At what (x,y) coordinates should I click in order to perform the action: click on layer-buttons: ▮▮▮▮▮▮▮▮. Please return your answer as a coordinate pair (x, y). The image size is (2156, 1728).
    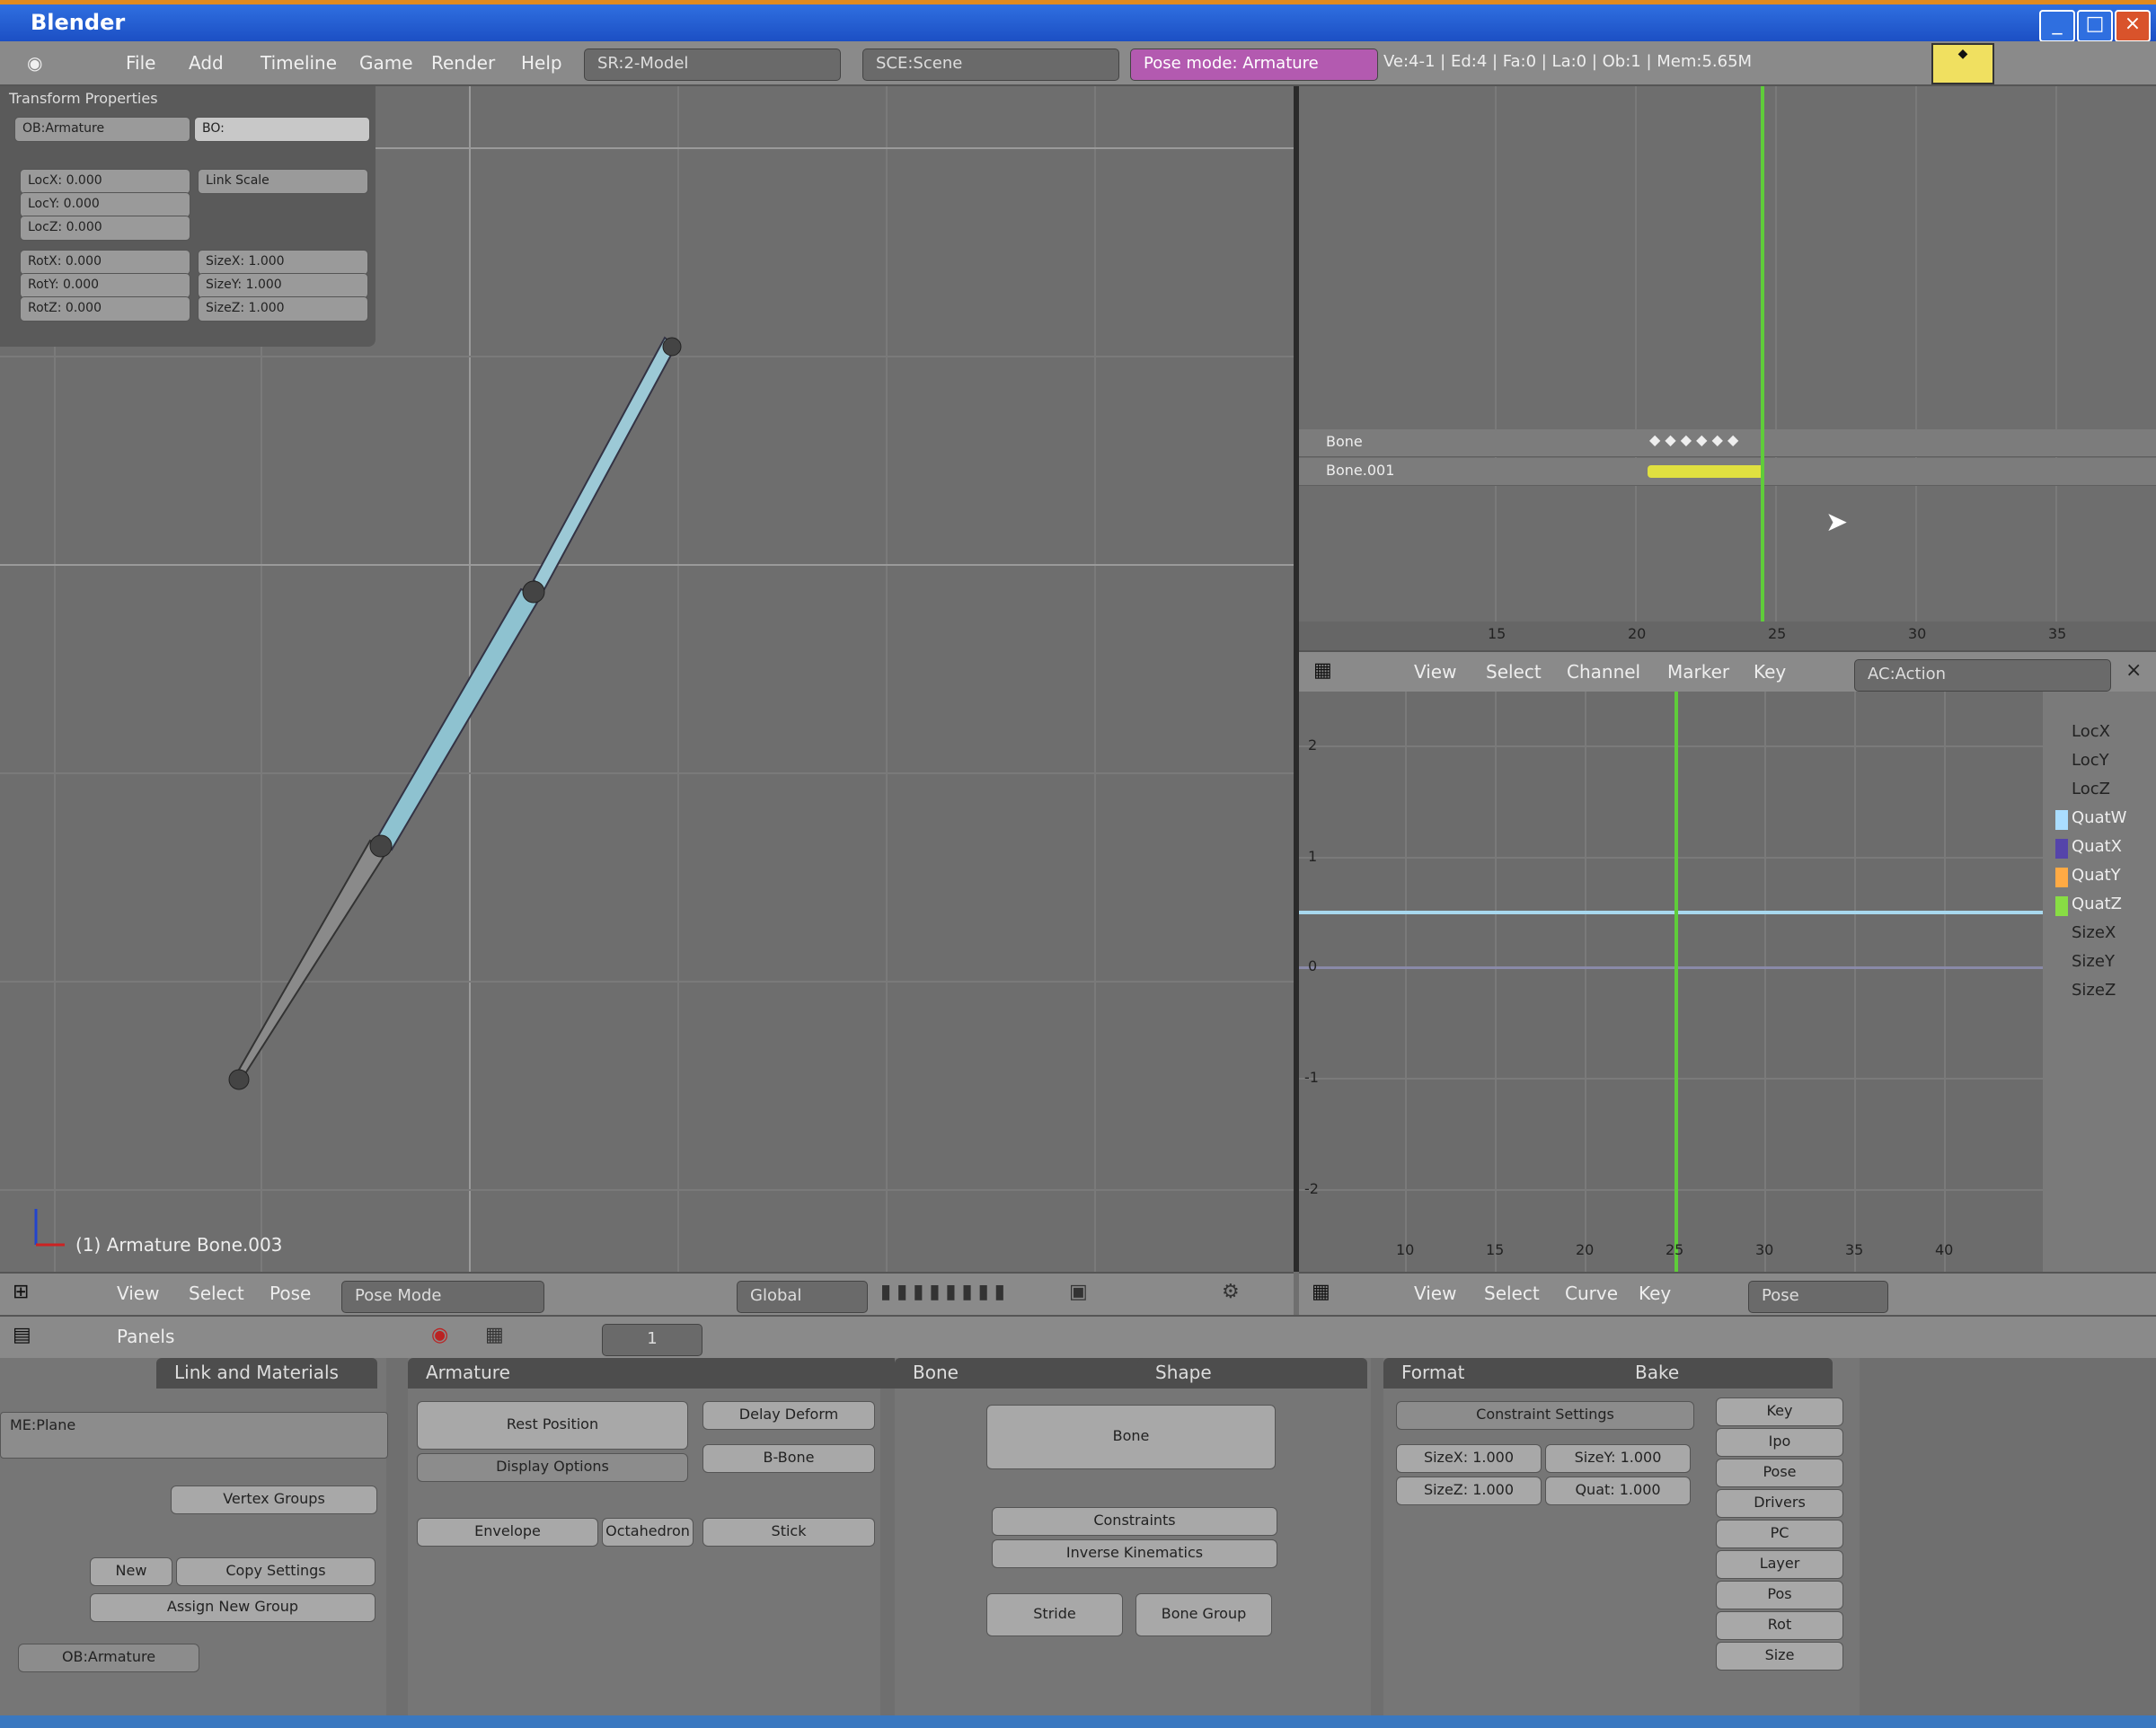
    Looking at the image, I should click on (945, 1292).